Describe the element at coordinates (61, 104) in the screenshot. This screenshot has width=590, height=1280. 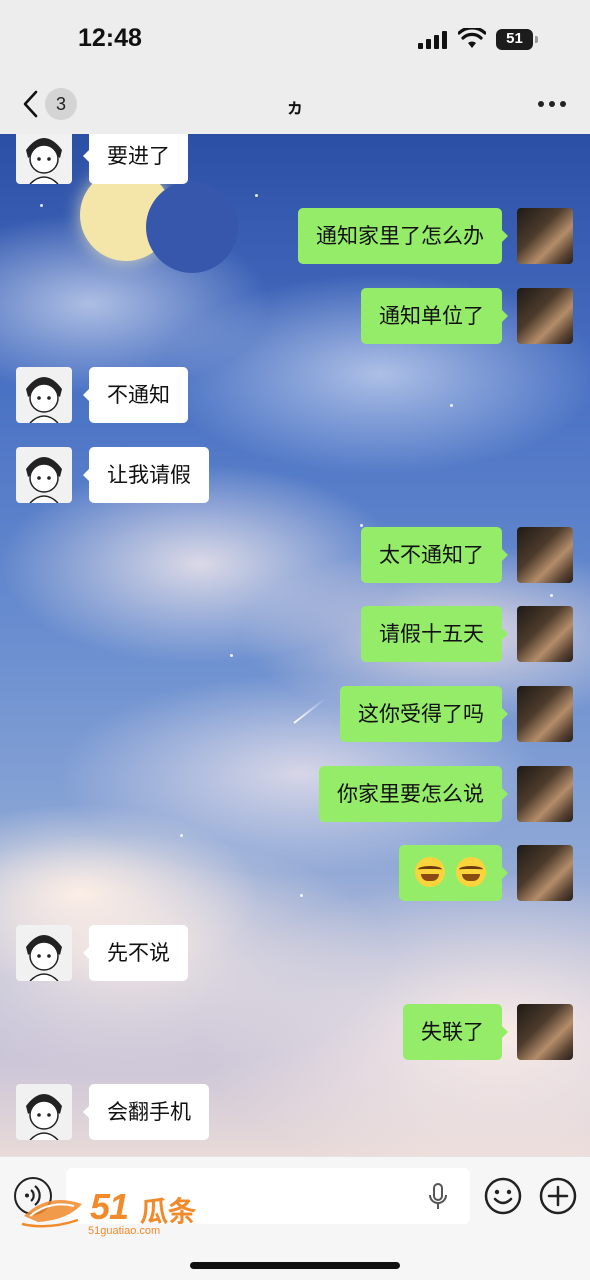
I see `unread-count-badge: 3` at that location.